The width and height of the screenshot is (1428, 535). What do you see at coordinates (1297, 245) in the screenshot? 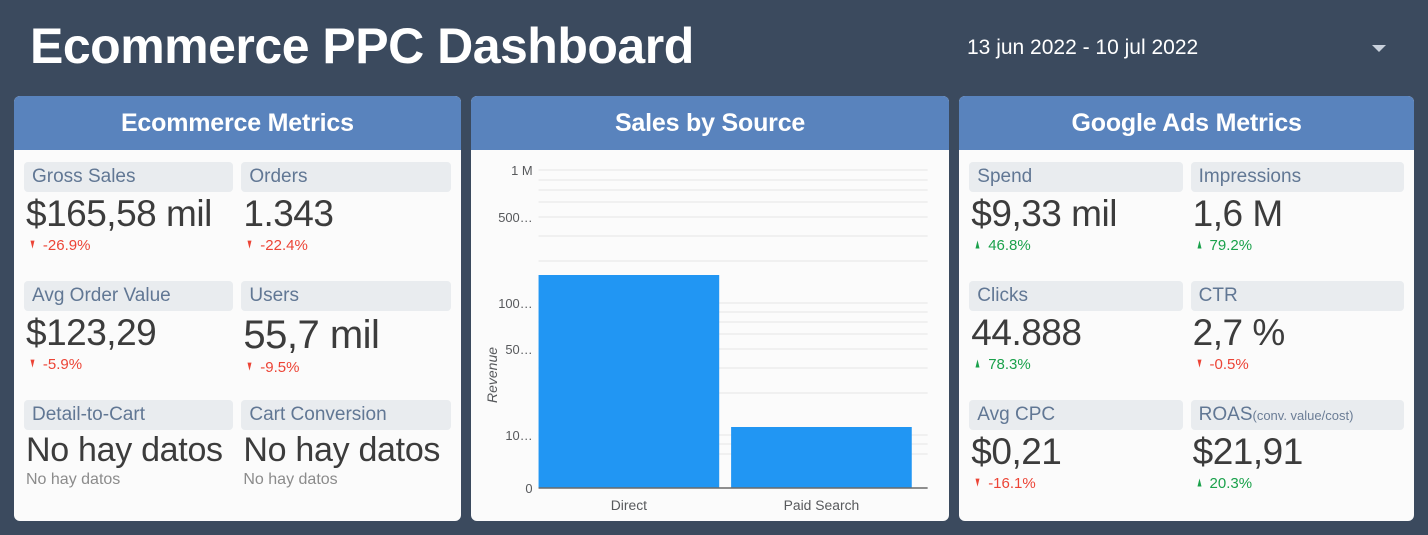
I see `scorecard-delta: ▲ 79.2%` at bounding box center [1297, 245].